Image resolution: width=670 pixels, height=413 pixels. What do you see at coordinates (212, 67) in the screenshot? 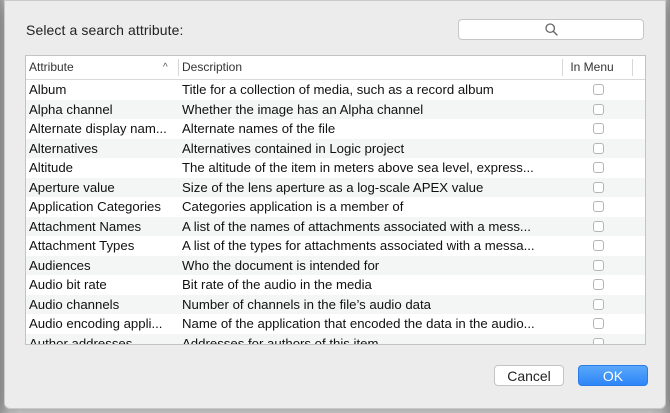
I see `column-header-description-label: Description` at bounding box center [212, 67].